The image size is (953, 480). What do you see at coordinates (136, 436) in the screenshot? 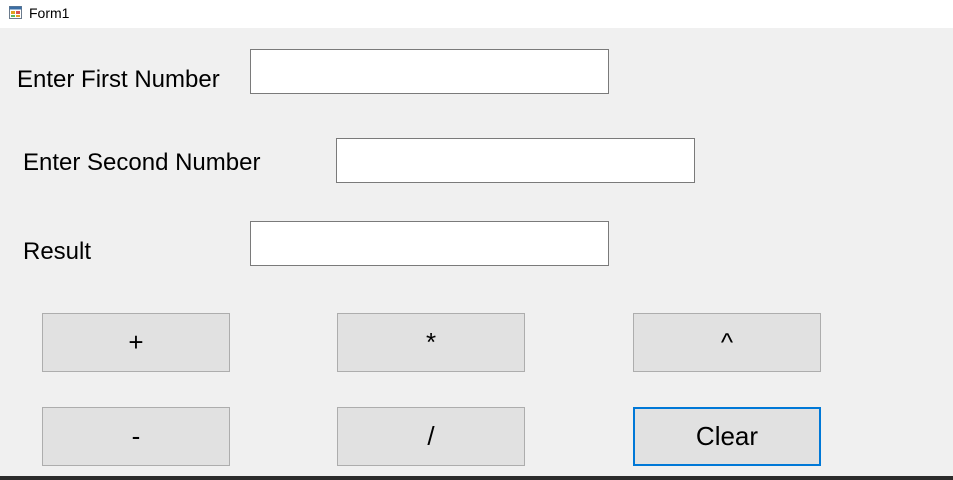
I see `subtract-button: -` at bounding box center [136, 436].